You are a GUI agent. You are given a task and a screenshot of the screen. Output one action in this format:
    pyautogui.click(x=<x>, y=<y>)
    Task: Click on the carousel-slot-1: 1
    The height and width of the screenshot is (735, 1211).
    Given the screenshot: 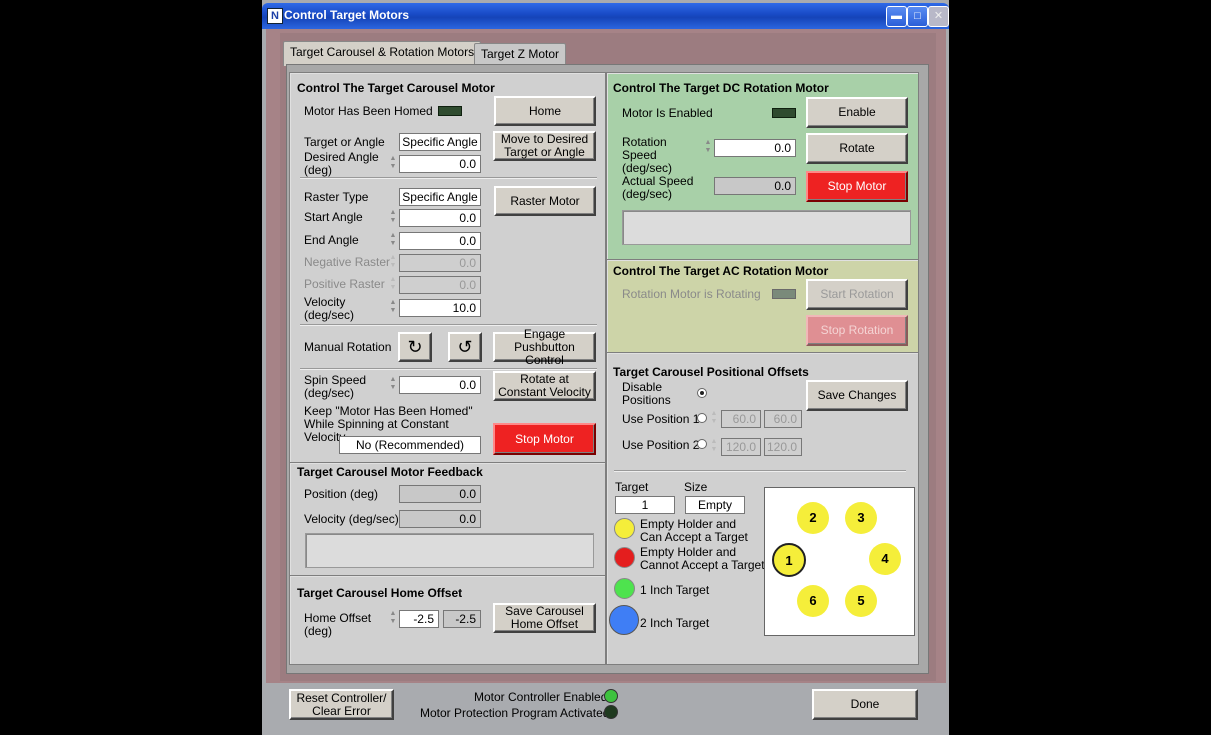 What is the action you would take?
    pyautogui.click(x=789, y=560)
    